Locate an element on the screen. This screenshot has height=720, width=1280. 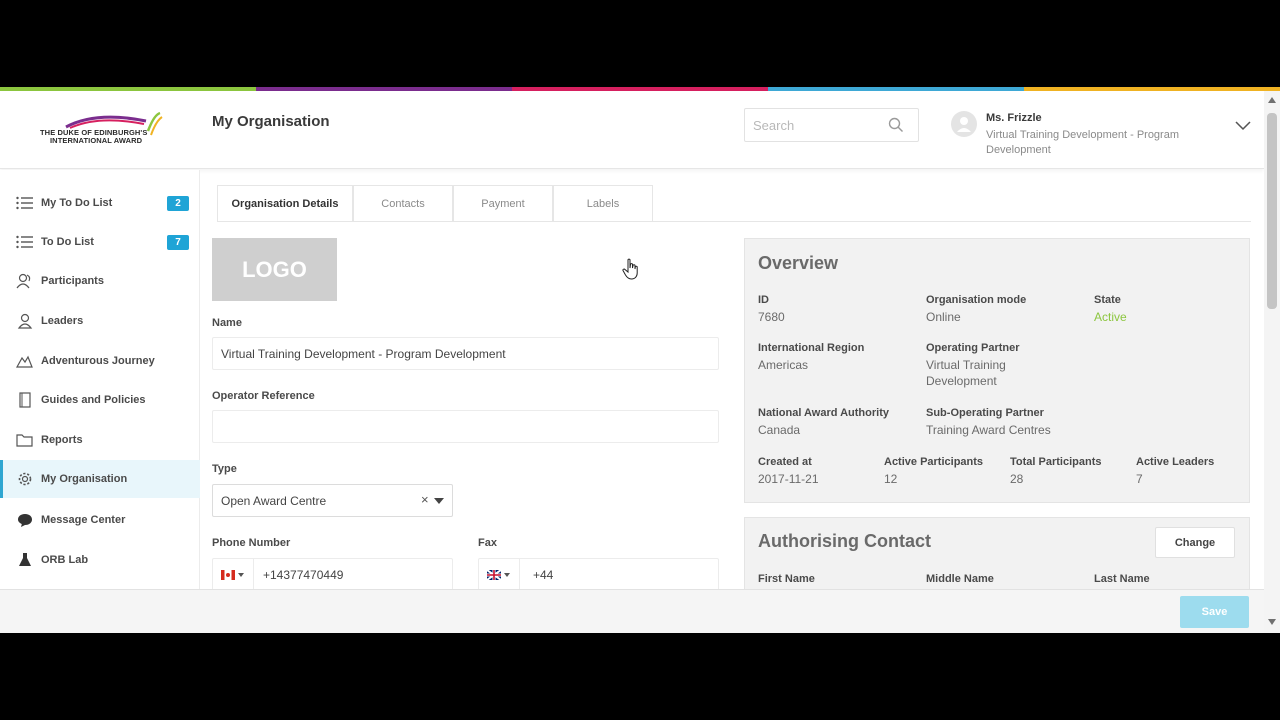
search-box is located at coordinates (831, 125).